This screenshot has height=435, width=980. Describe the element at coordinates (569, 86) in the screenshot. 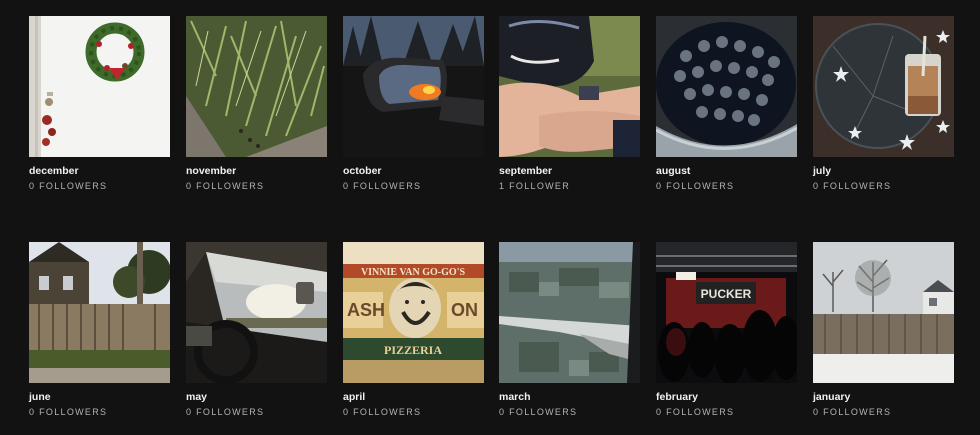

I see `legs-sneakers-photo` at that location.